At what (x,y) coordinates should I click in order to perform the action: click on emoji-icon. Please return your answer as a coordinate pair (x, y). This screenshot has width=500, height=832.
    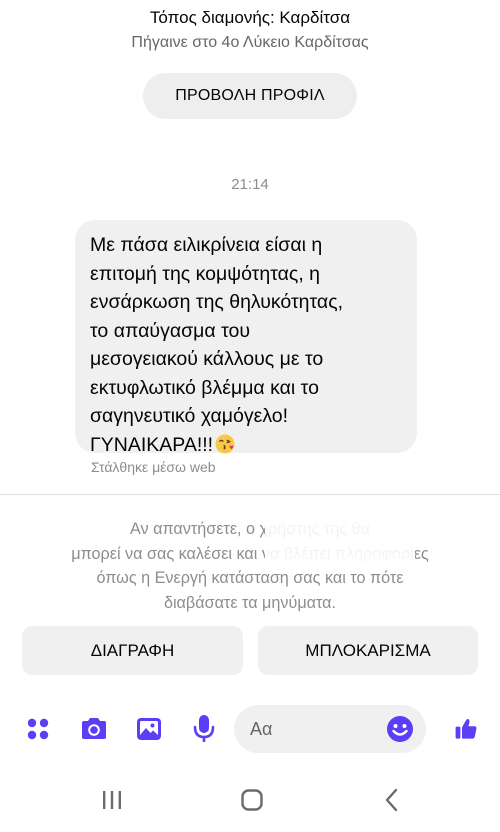
    Looking at the image, I should click on (400, 729).